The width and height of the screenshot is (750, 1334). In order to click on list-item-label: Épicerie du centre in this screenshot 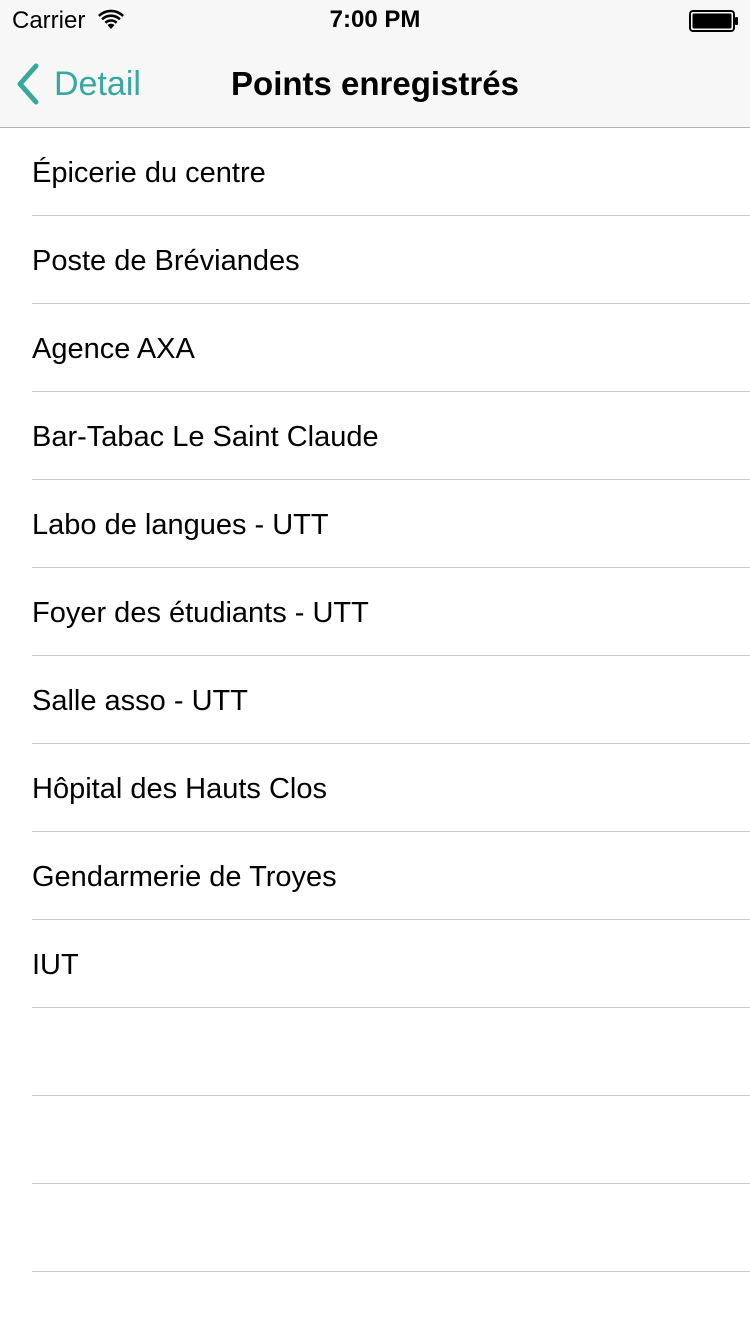, I will do `click(149, 173)`.